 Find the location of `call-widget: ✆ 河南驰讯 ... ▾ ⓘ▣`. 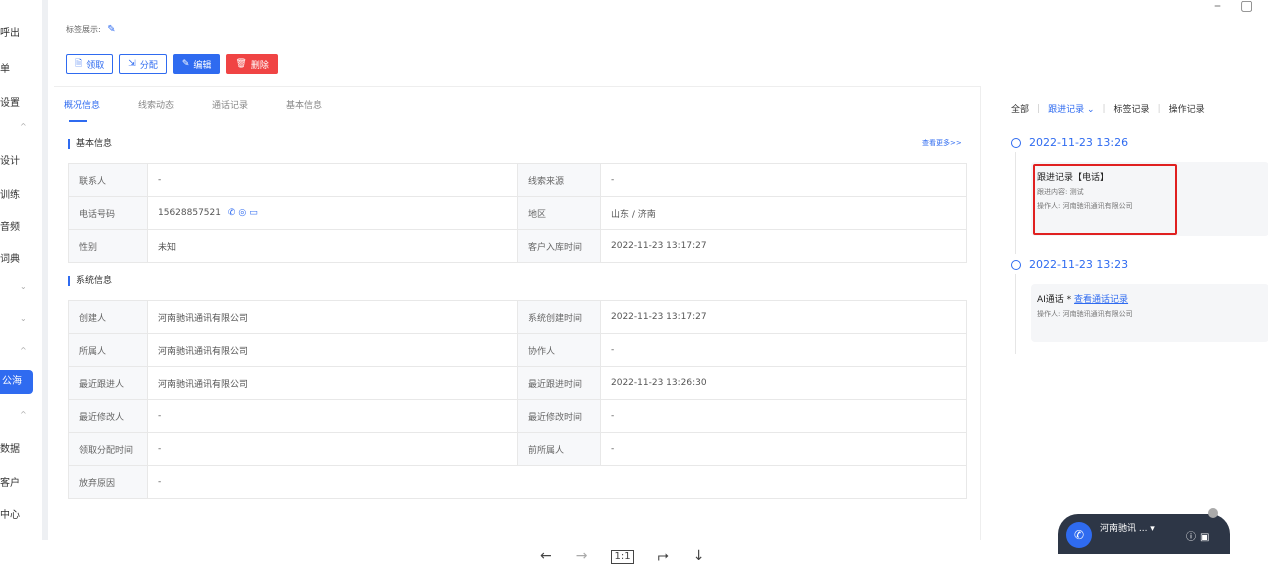

call-widget: ✆ 河南驰讯 ... ▾ ⓘ▣ is located at coordinates (1144, 534).